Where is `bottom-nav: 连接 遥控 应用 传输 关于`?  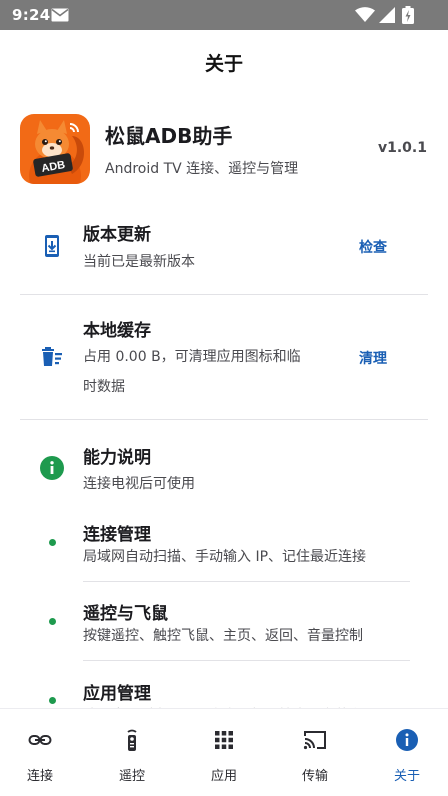 bottom-nav: 连接 遥控 应用 传输 关于 is located at coordinates (224, 752).